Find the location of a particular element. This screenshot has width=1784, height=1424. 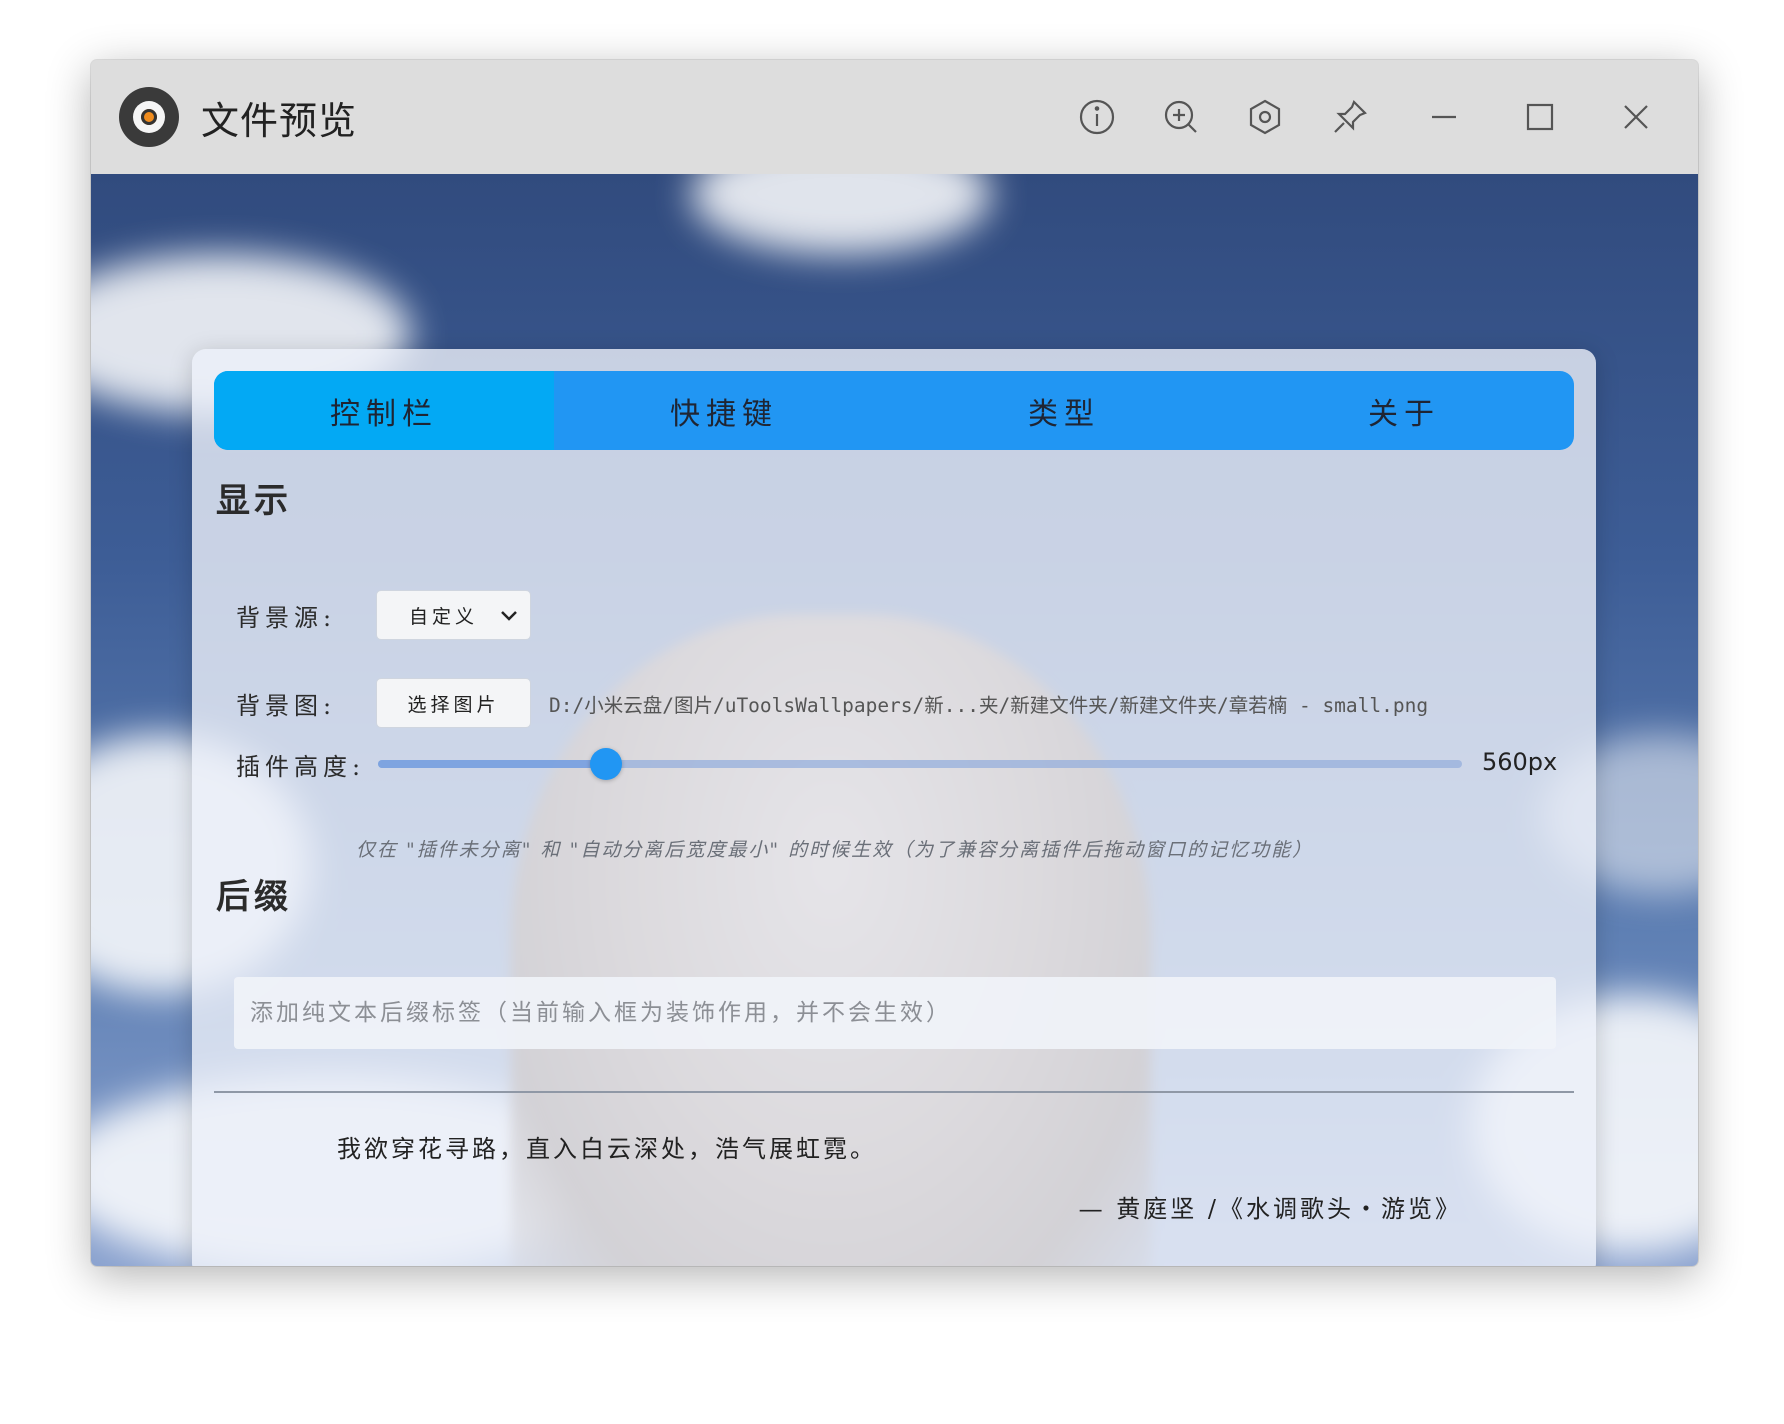

settings-icon is located at coordinates (1265, 117).